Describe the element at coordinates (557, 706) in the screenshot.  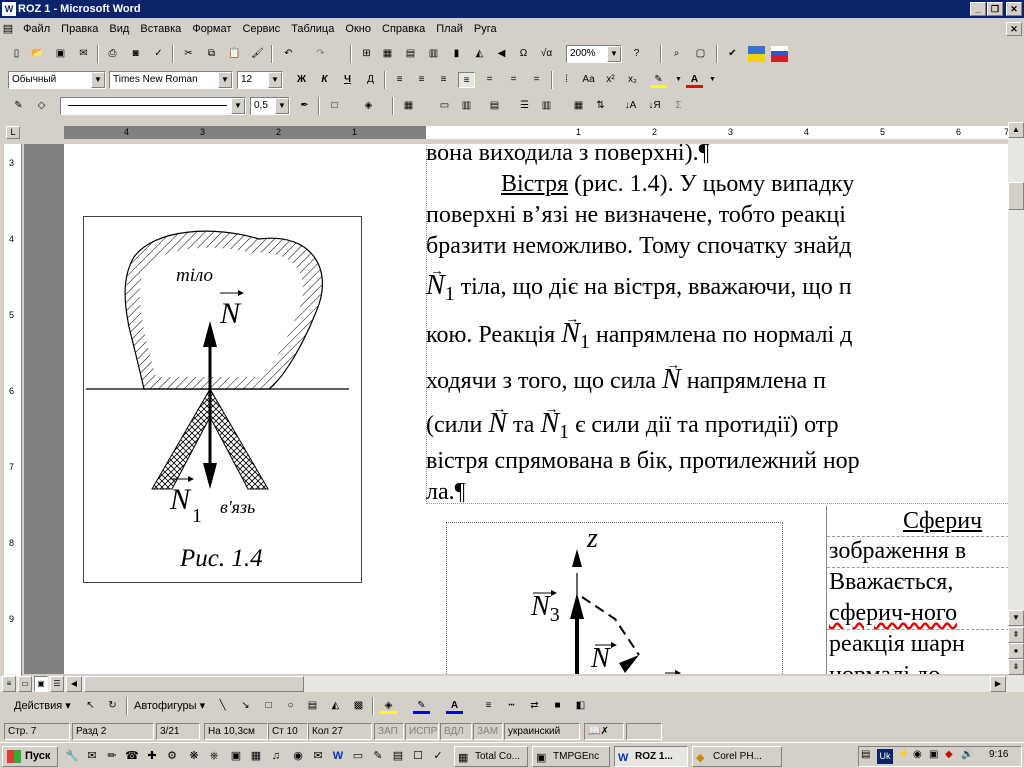
I see `shadow-icon: ■` at that location.